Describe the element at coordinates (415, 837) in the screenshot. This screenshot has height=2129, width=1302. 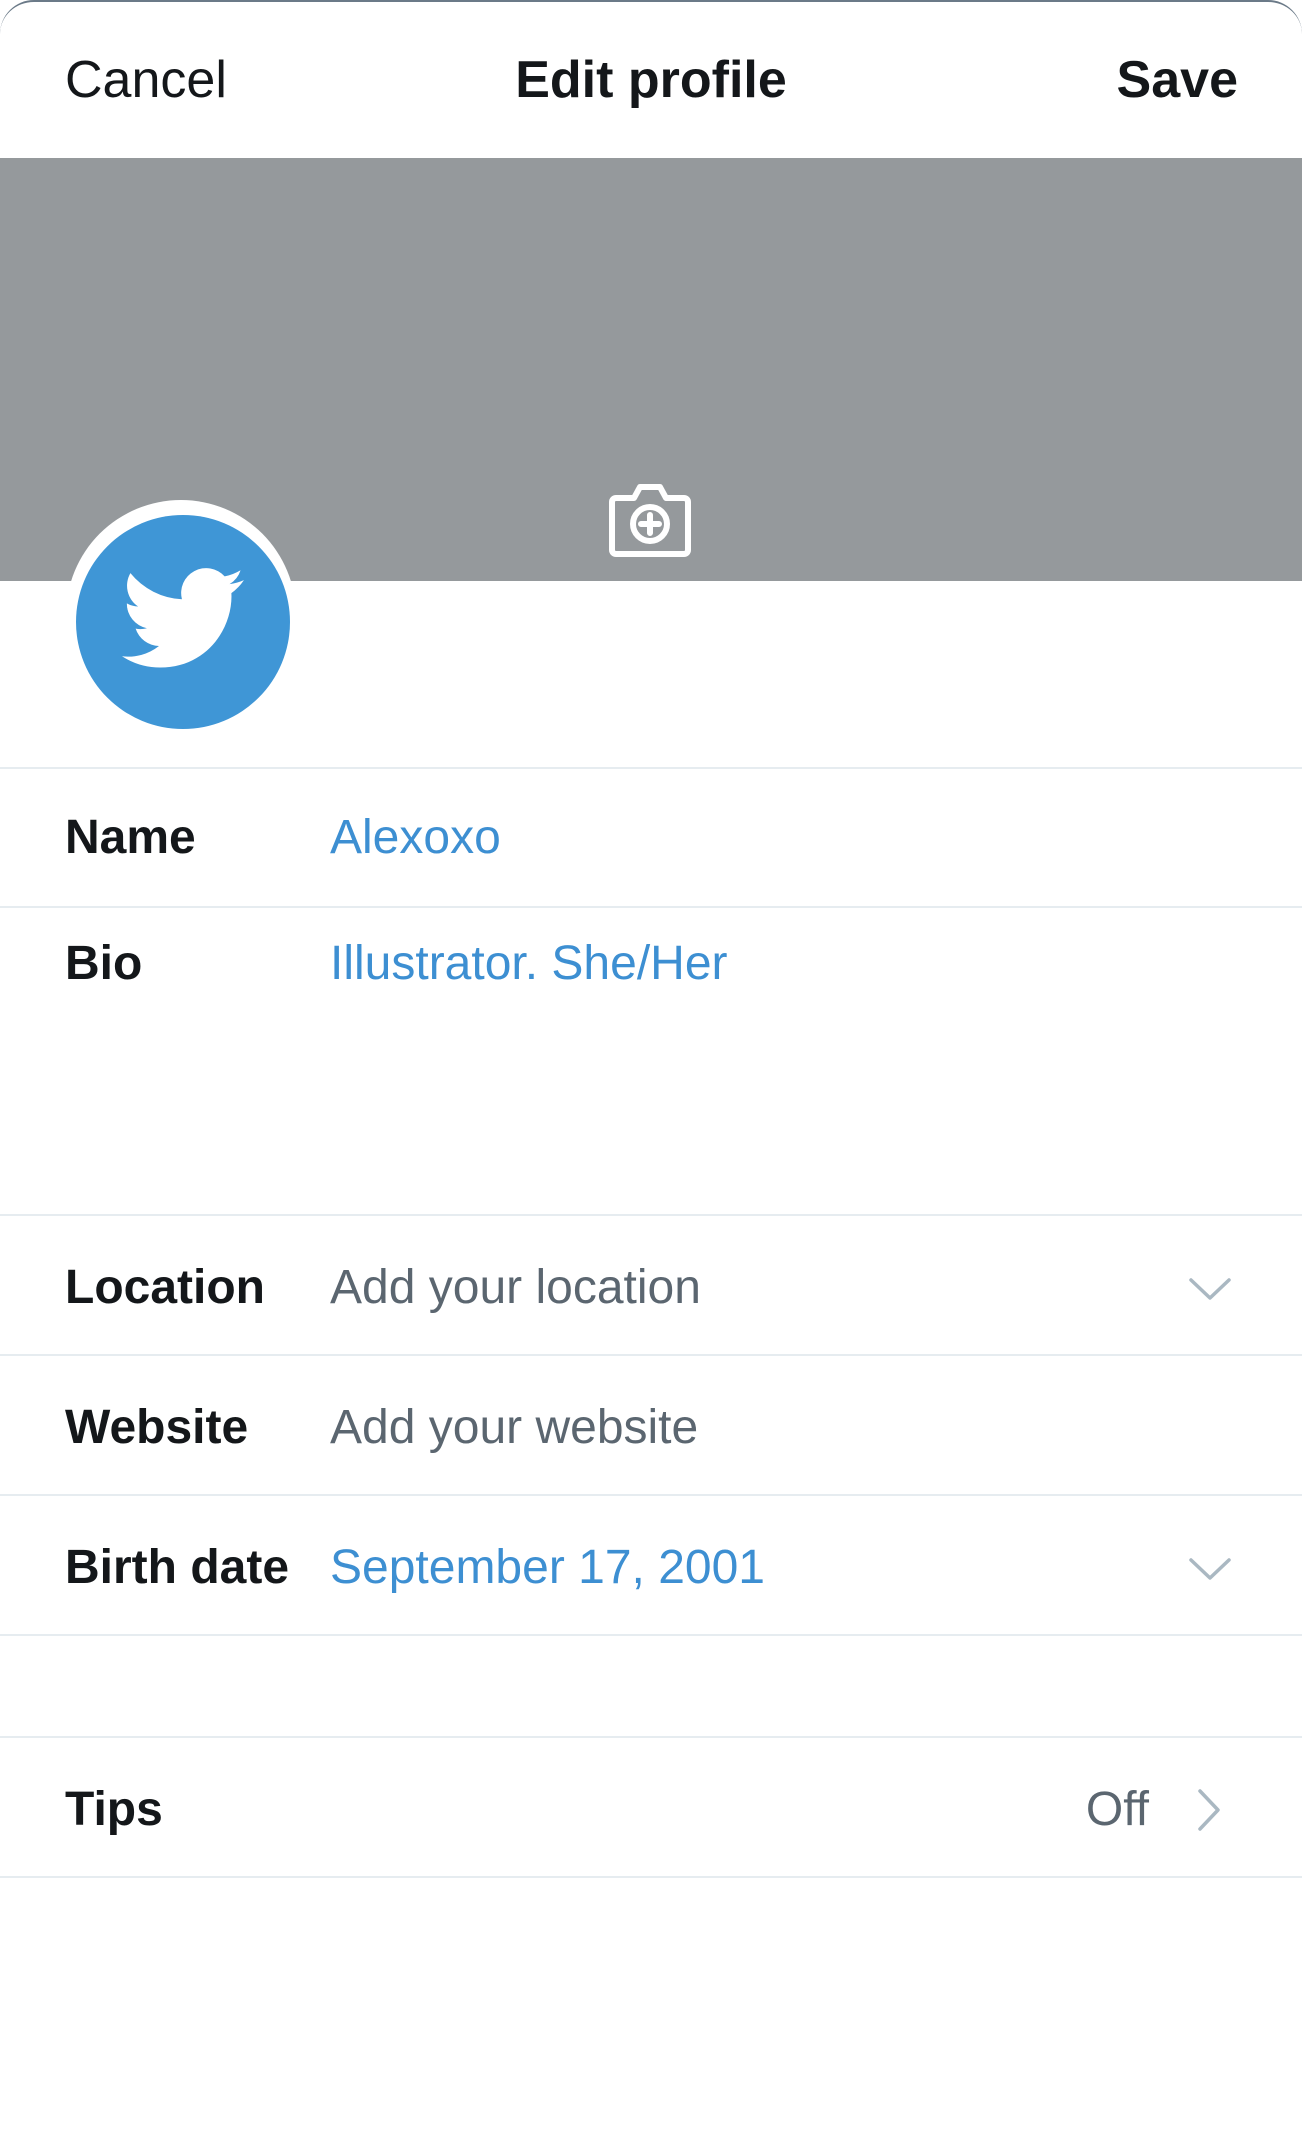
I see `name-field: Alexoxo` at that location.